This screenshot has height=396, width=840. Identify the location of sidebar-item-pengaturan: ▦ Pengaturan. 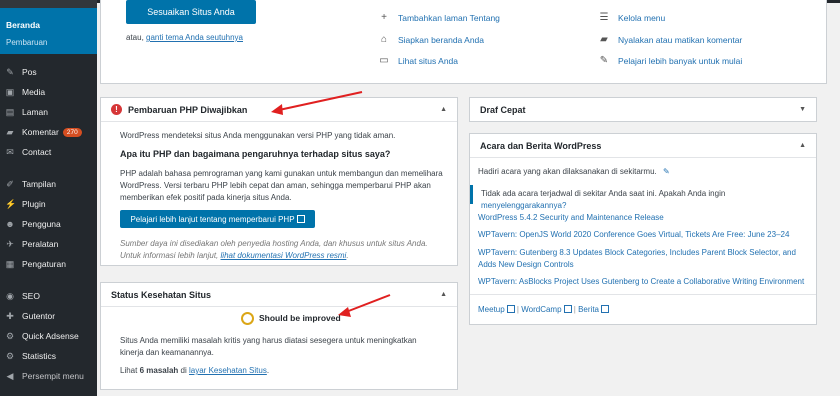
(48, 264).